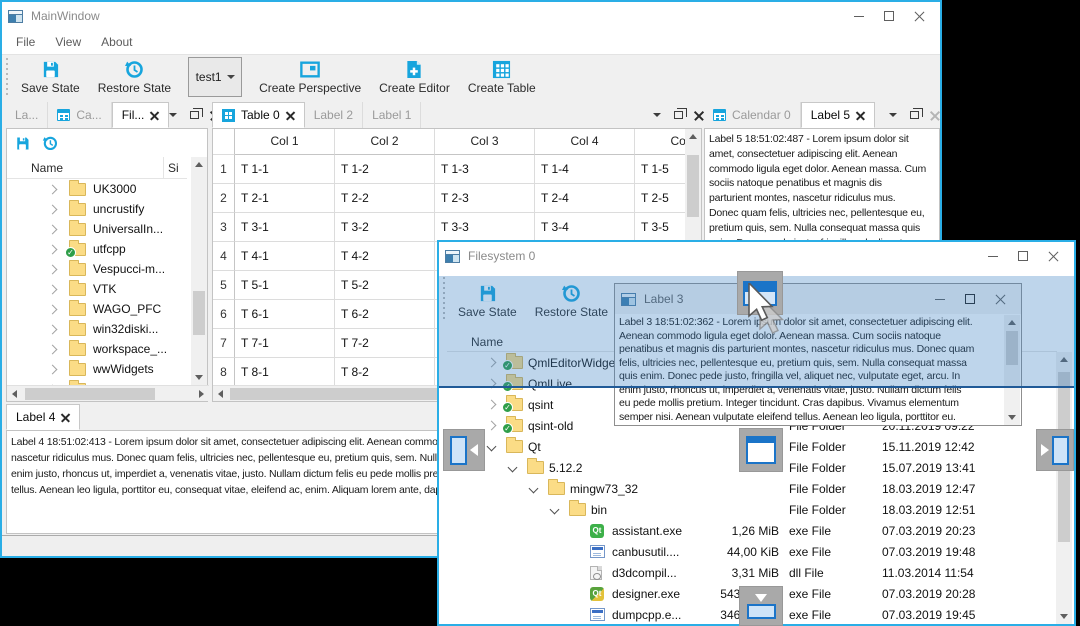  Describe the element at coordinates (385, 227) in the screenshot. I see `table-cell: T 3-2` at that location.